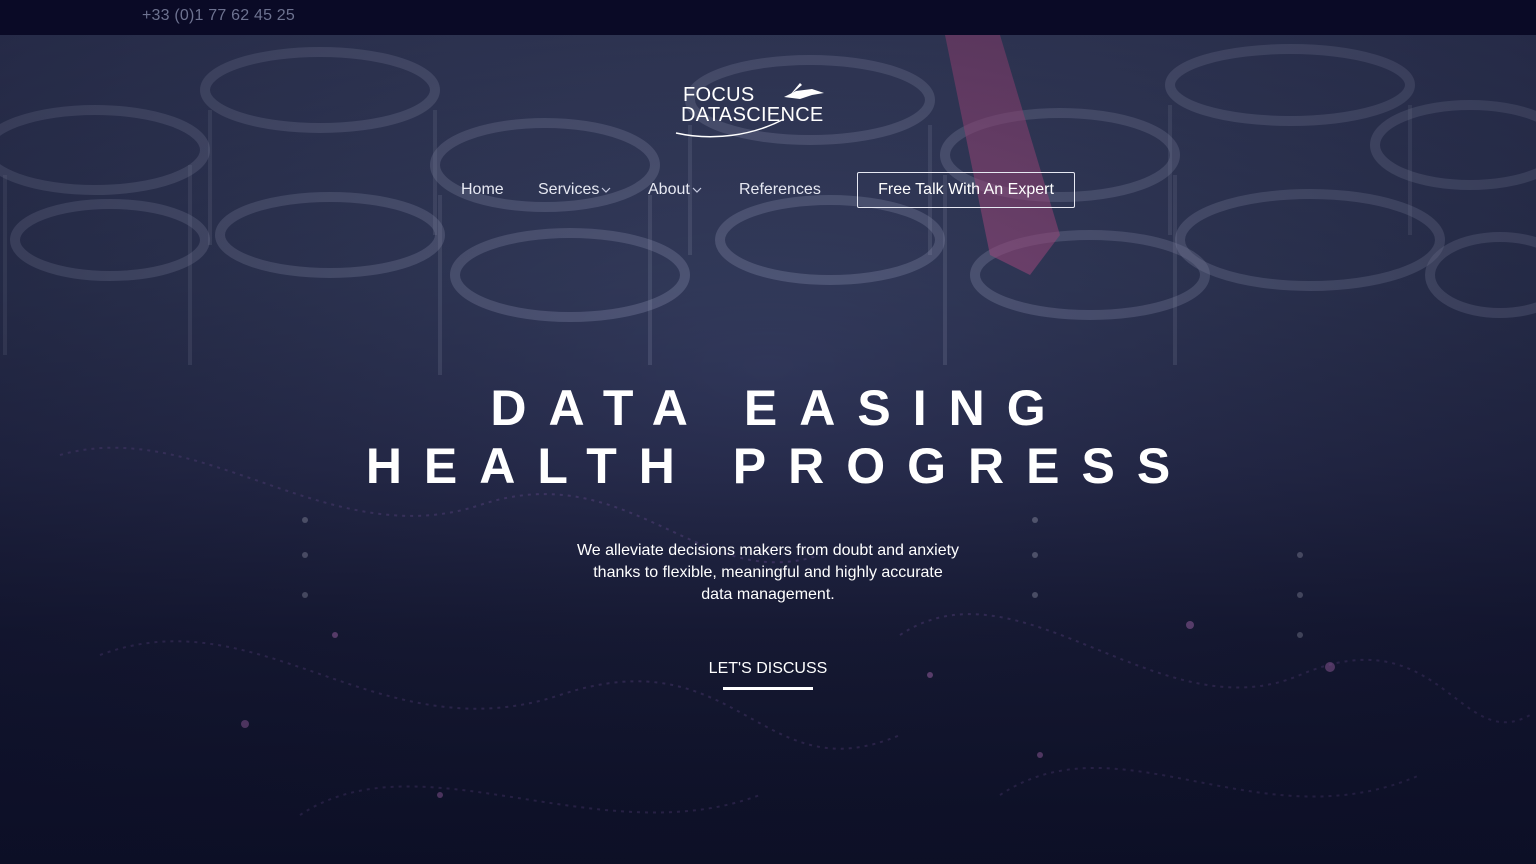 This screenshot has height=864, width=1536. Describe the element at coordinates (482, 190) in the screenshot. I see `nav-home: Home` at that location.